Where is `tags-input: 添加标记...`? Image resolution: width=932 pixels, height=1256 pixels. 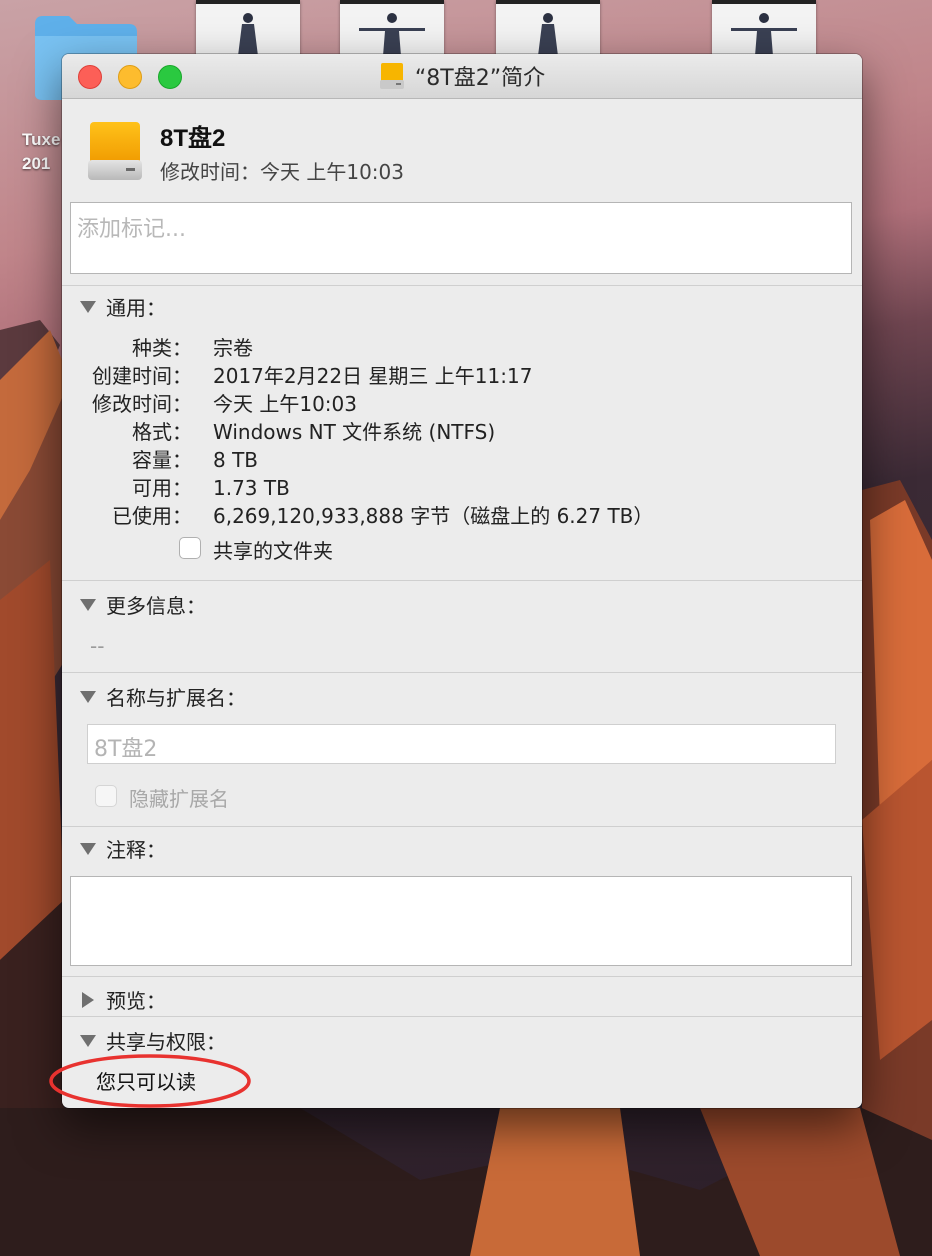 tags-input: 添加标记... is located at coordinates (461, 238).